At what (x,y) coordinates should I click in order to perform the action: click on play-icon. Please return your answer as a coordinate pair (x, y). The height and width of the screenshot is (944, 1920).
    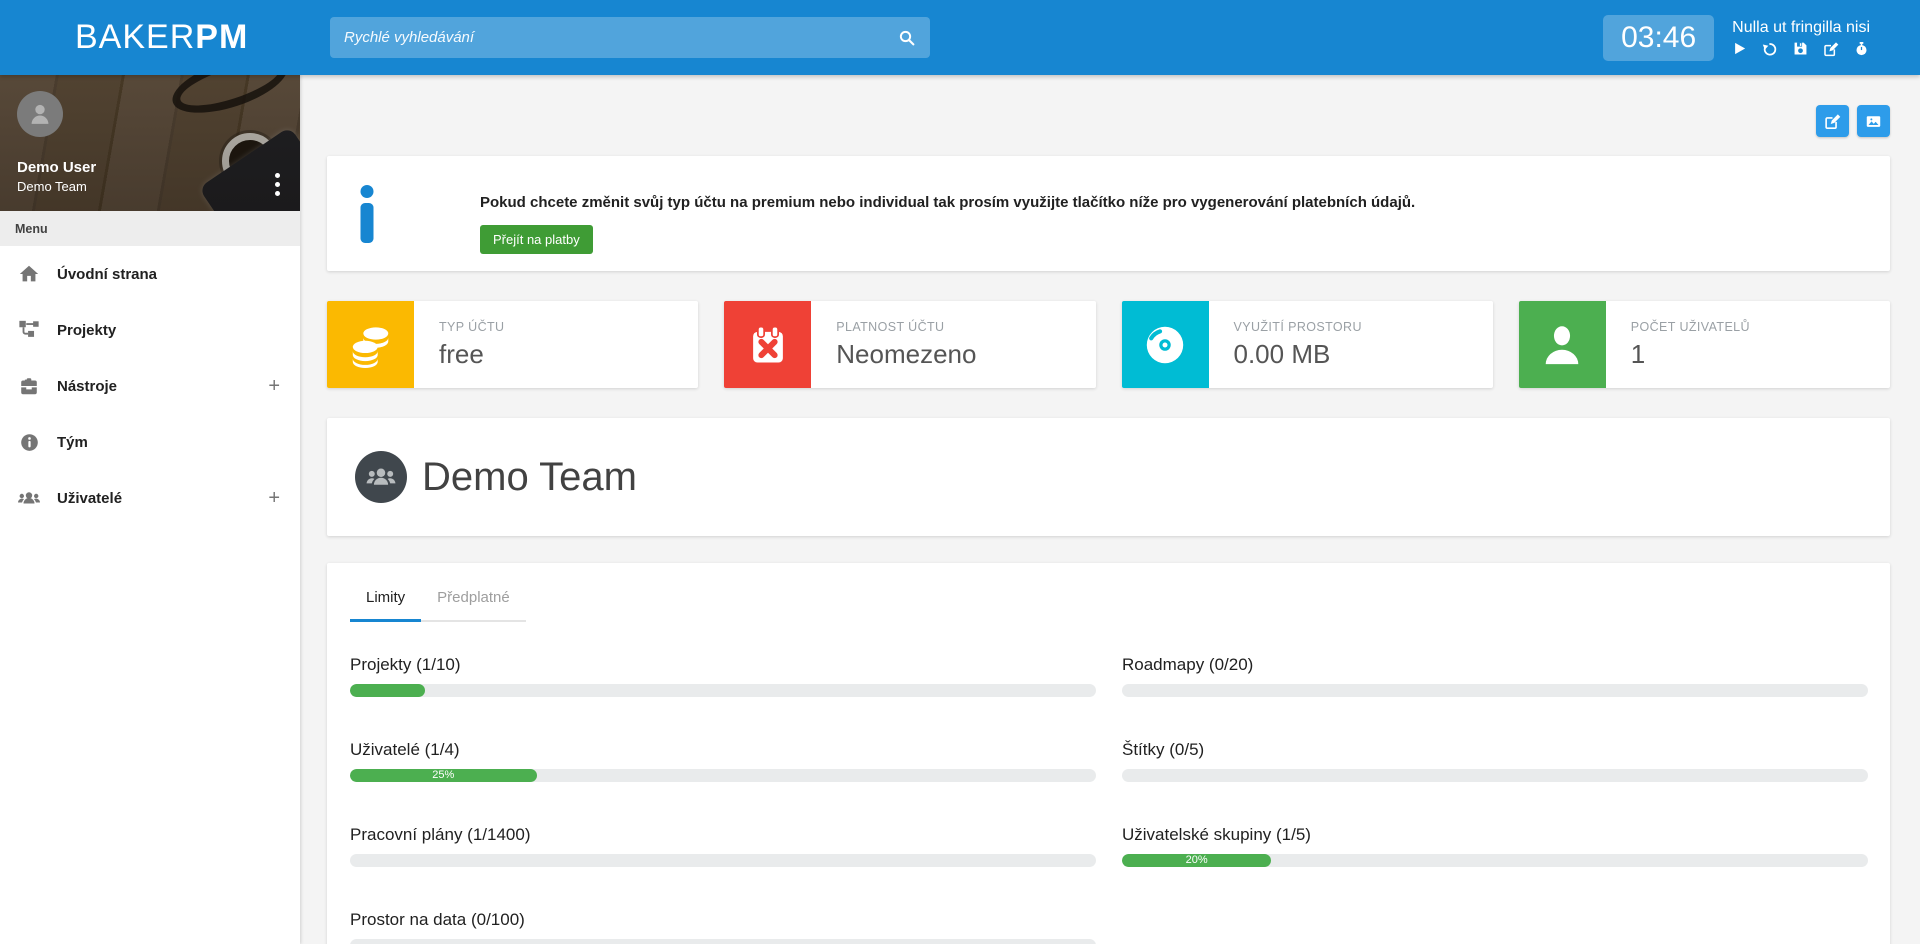
    Looking at the image, I should click on (1739, 48).